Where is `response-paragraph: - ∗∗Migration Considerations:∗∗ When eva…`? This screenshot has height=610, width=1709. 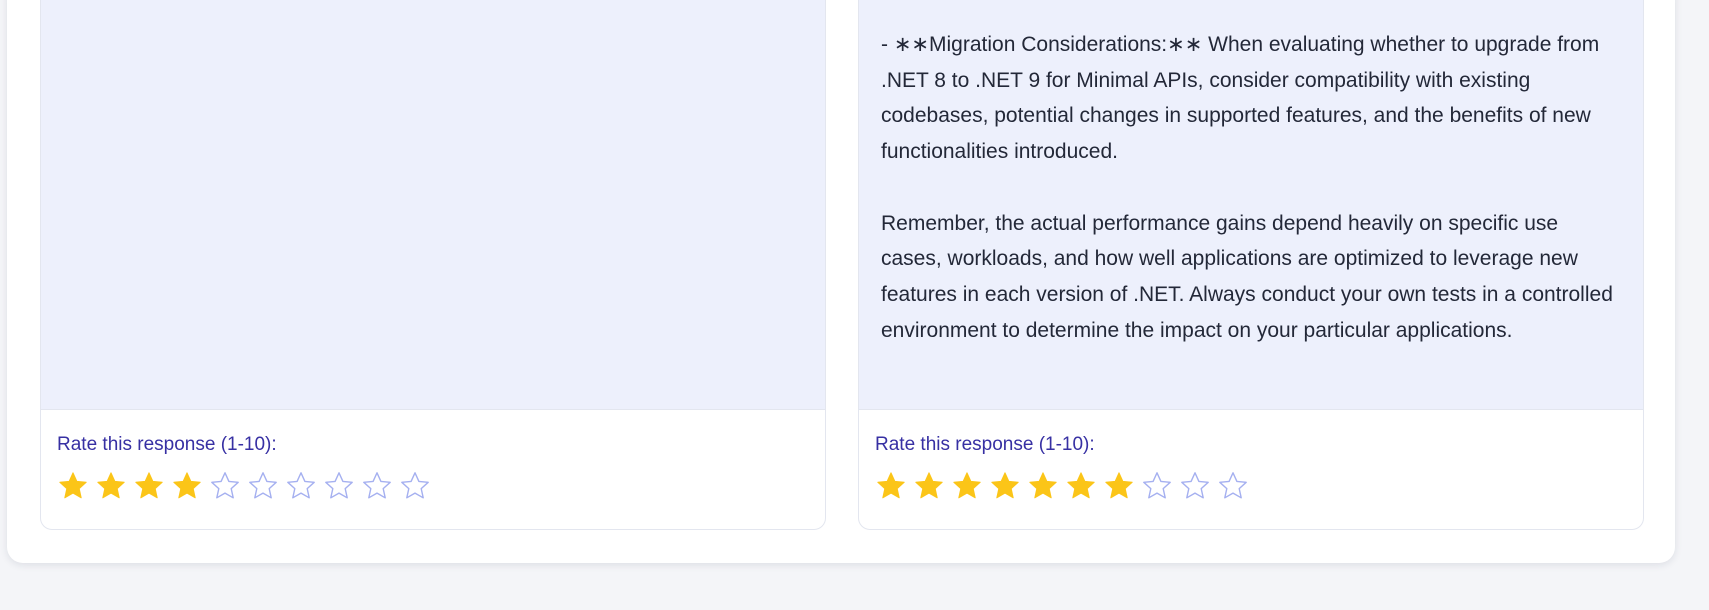 response-paragraph: - ∗∗Migration Considerations:∗∗ When eva… is located at coordinates (1240, 98).